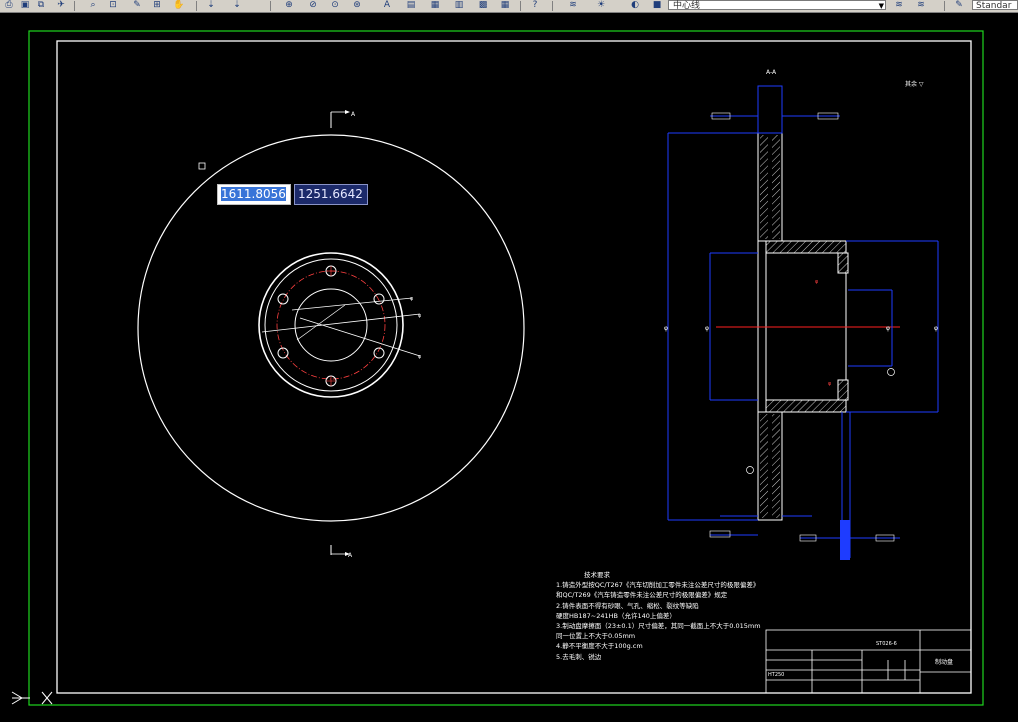  I want to click on technical-requirement-line: 和QC/T269《汽车铸造零件未注公差尺寸的极限偏差》规定, so click(642, 595).